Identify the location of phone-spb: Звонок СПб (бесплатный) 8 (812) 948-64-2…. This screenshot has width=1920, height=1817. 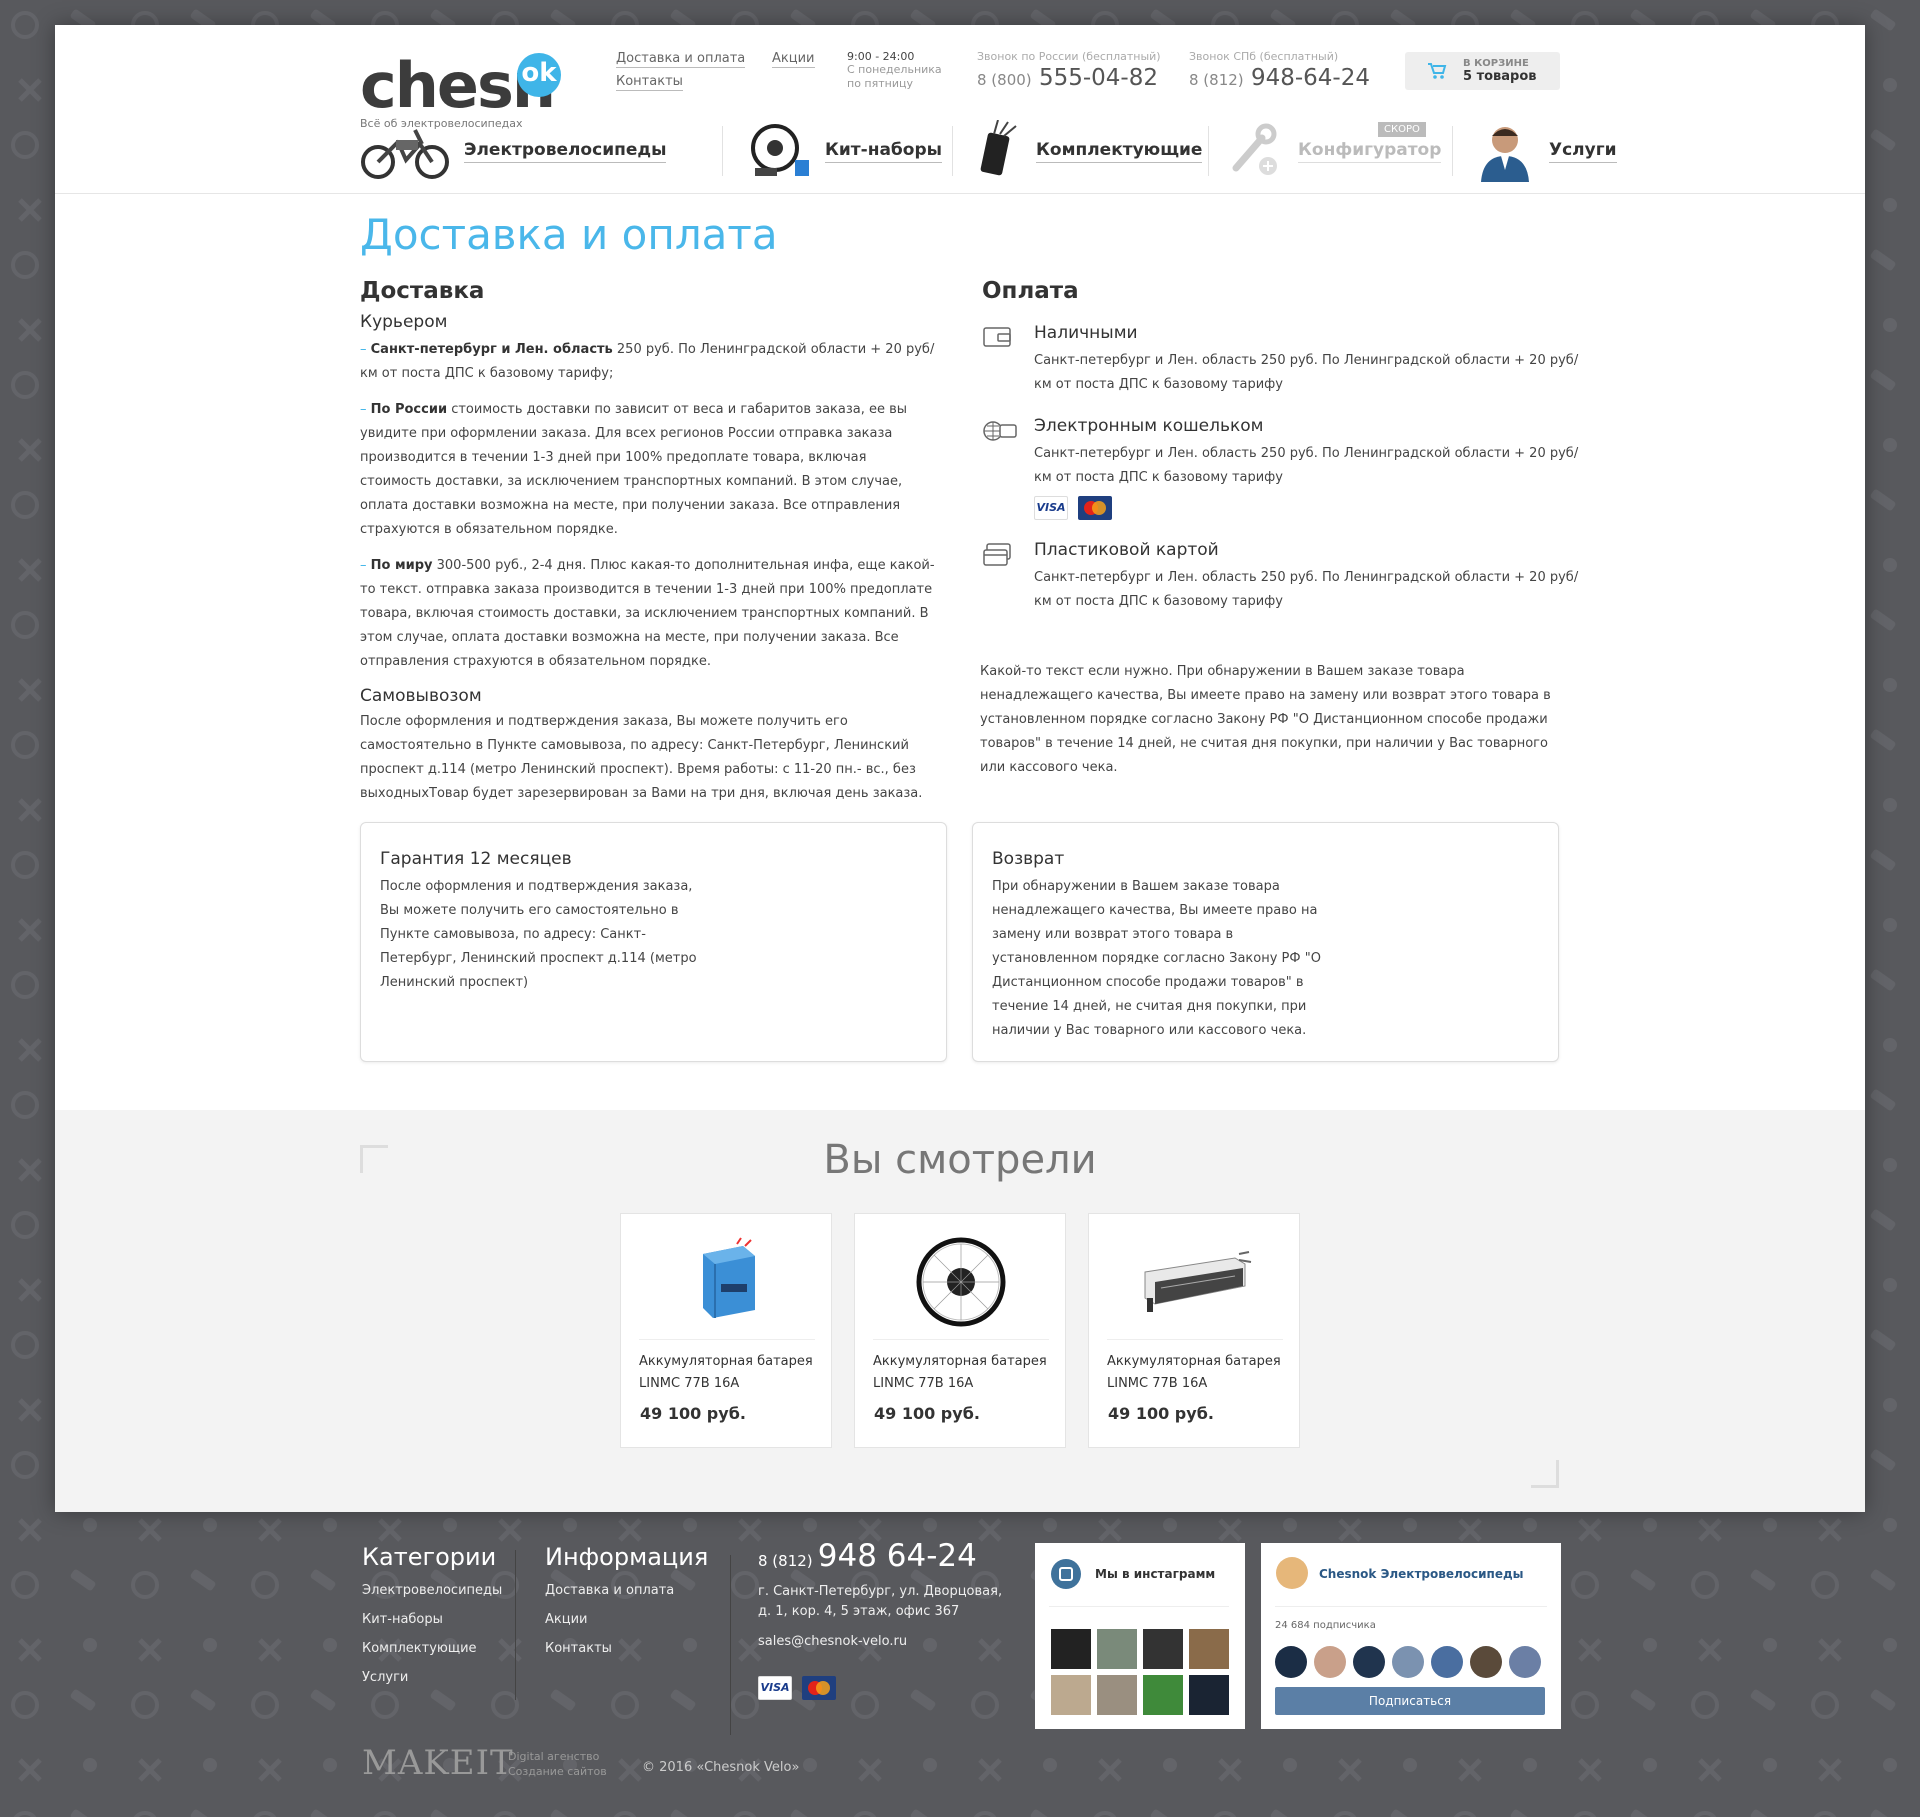
(1279, 70).